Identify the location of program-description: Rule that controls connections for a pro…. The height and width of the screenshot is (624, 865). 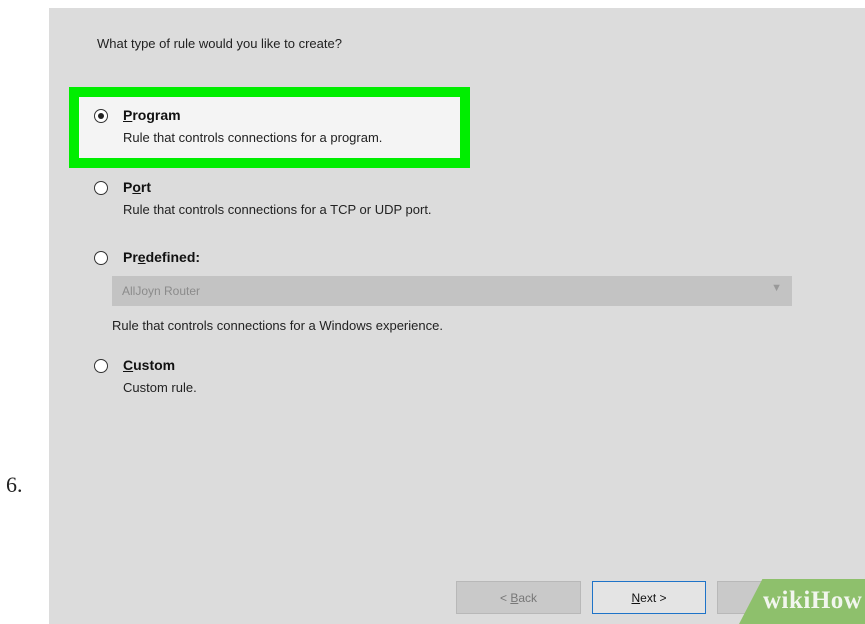
(253, 137).